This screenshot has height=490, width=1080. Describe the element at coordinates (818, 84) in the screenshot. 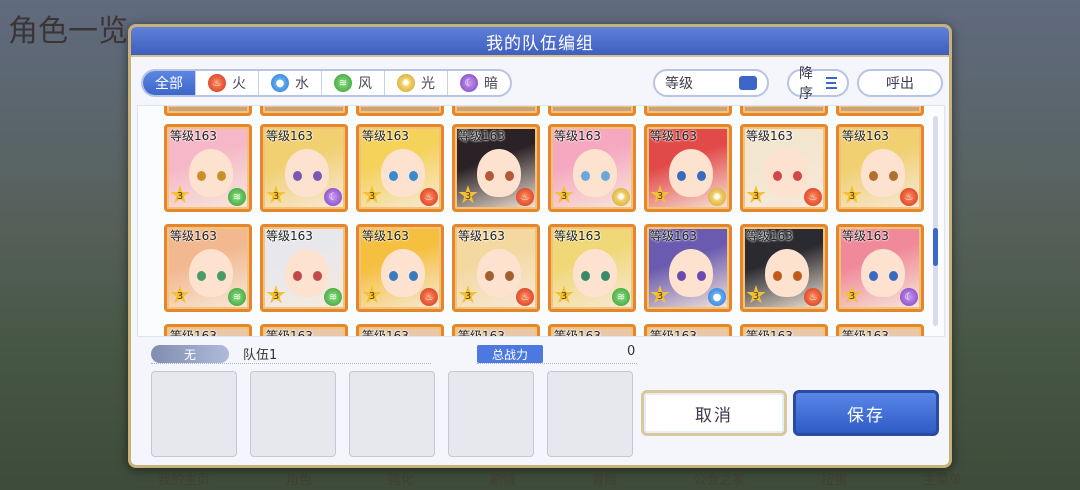

I see `sort-order-button: 降序` at that location.